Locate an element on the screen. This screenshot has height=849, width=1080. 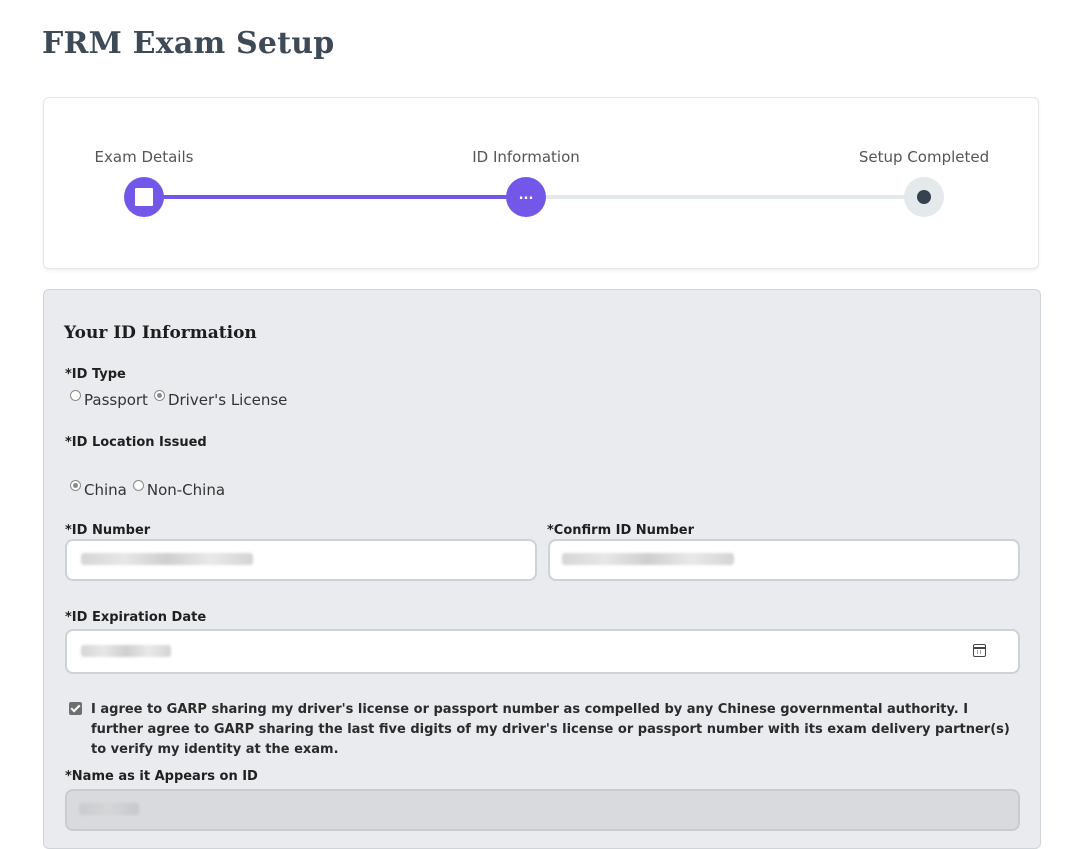
page-title: FRM Exam Setup is located at coordinates (188, 43).